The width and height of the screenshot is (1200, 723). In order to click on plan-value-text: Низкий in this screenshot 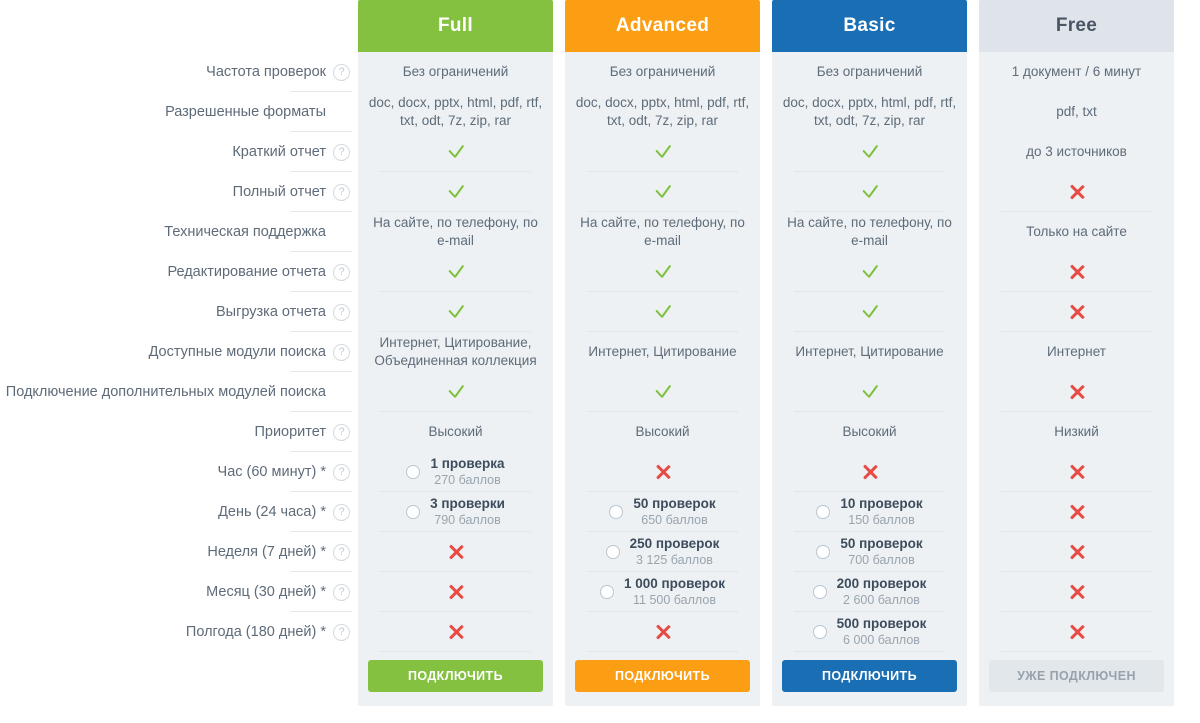, I will do `click(1076, 432)`.